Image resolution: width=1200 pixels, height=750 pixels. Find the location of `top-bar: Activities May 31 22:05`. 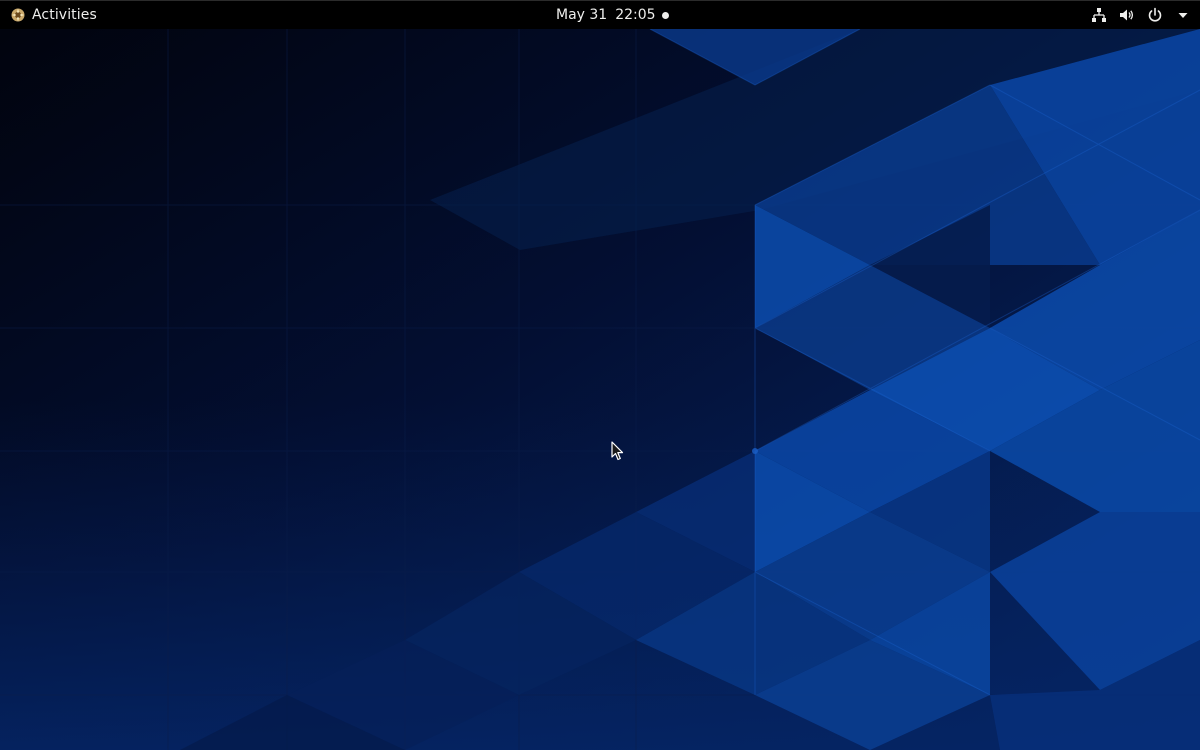

top-bar: Activities May 31 22:05 is located at coordinates (600, 14).